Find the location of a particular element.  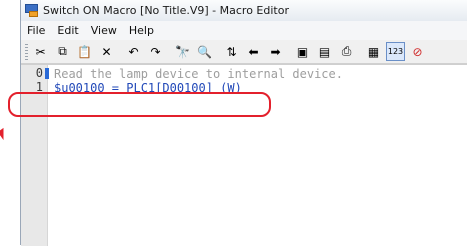

find-icon: 🔭 is located at coordinates (182, 51).